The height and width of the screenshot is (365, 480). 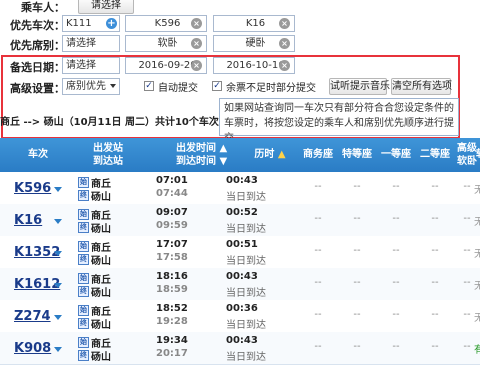 What do you see at coordinates (242, 244) in the screenshot?
I see `duration: 00:51` at bounding box center [242, 244].